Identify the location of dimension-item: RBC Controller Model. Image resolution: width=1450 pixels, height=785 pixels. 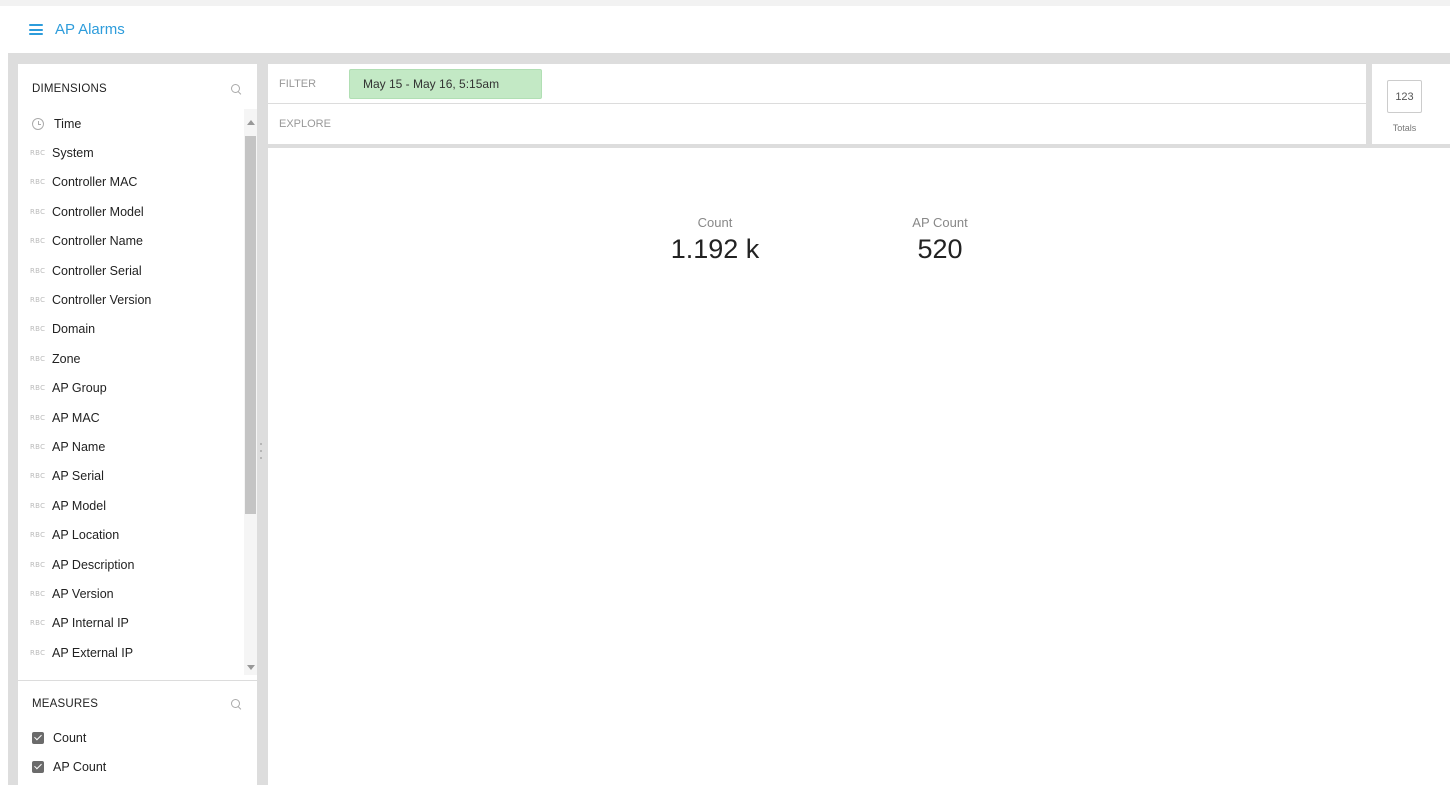
(130, 211).